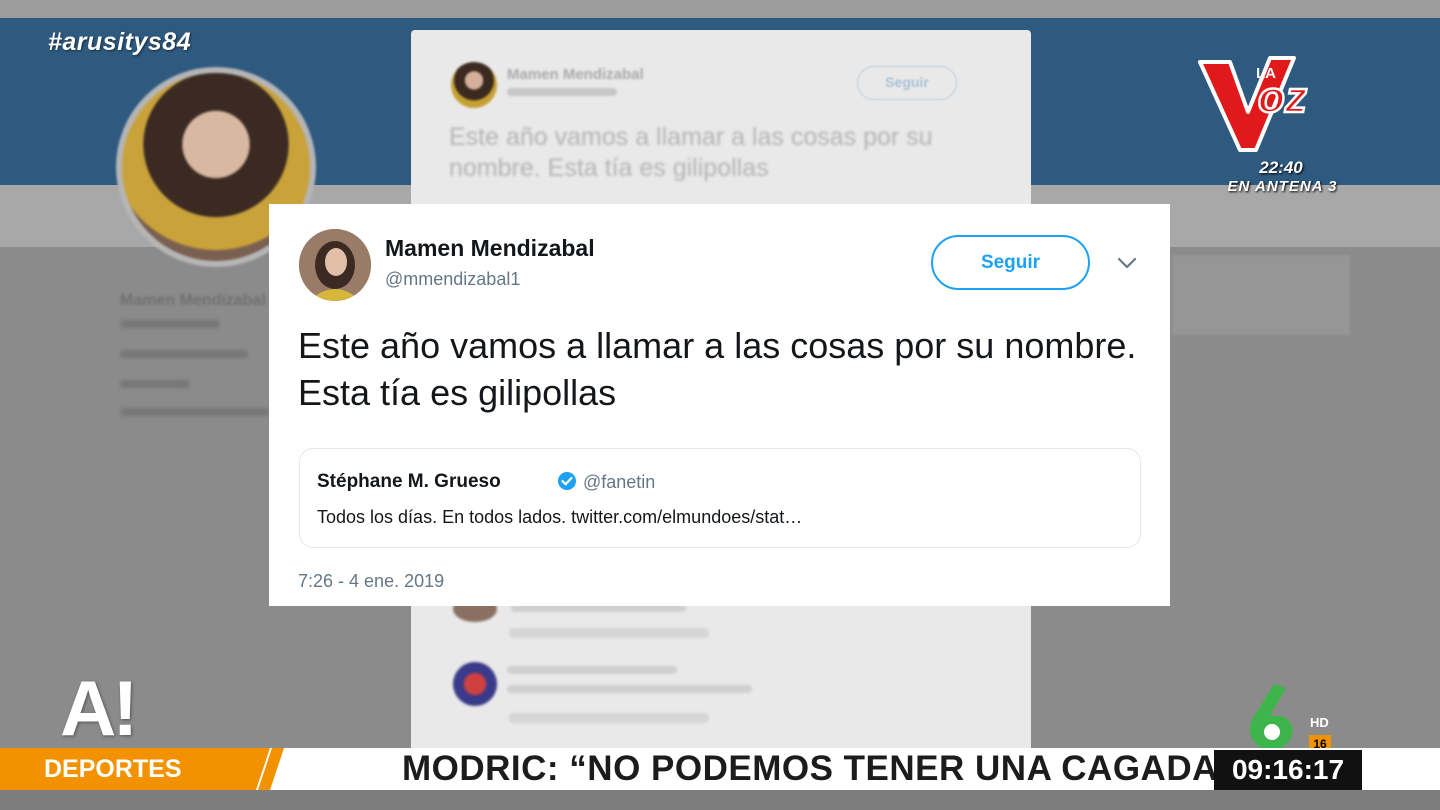  Describe the element at coordinates (808, 768) in the screenshot. I see `ticker-headline: MODRIC: “NO PODEMOS TENER UNA CAGADA` at that location.